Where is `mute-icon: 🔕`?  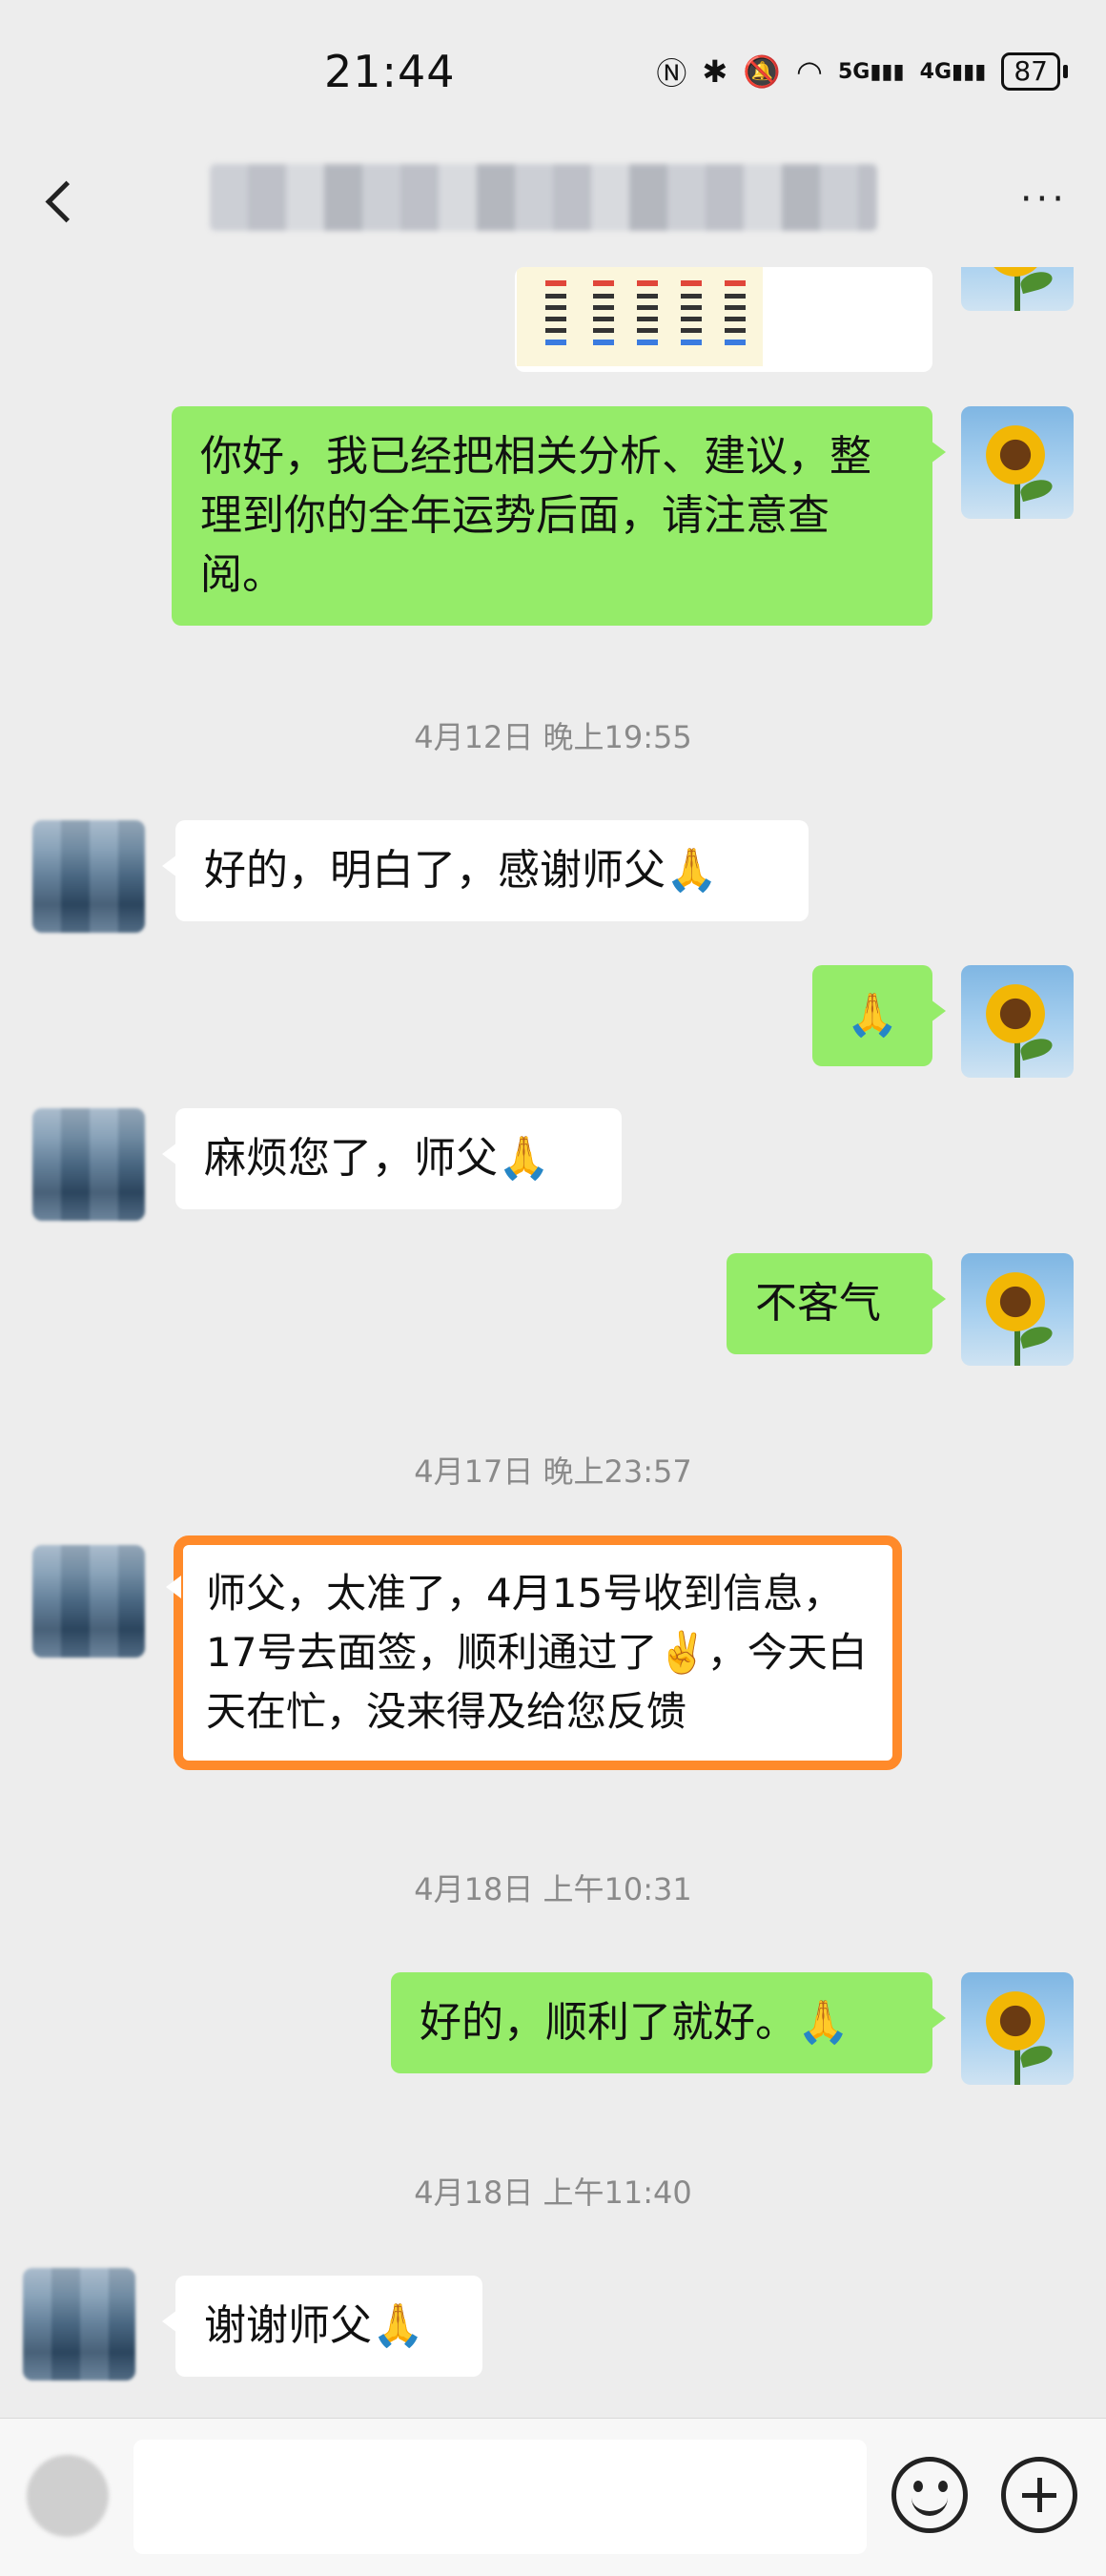 mute-icon: 🔕 is located at coordinates (762, 71).